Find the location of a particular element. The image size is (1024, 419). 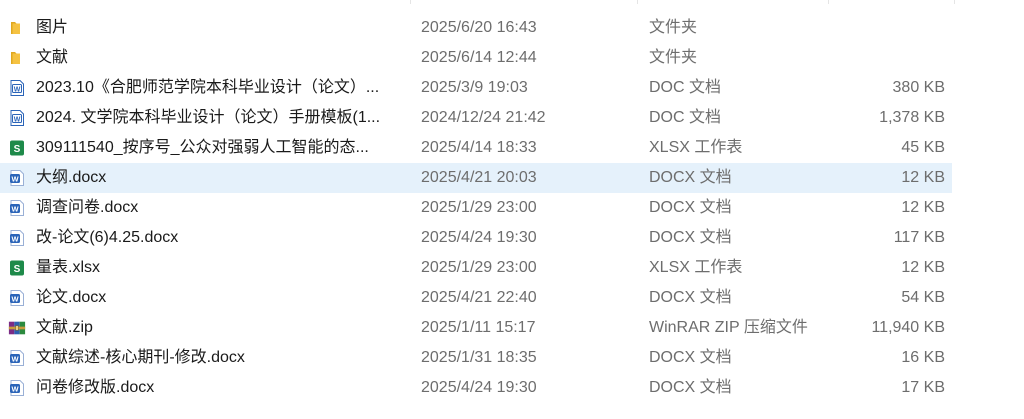

file-name: 文献 is located at coordinates (52, 57).